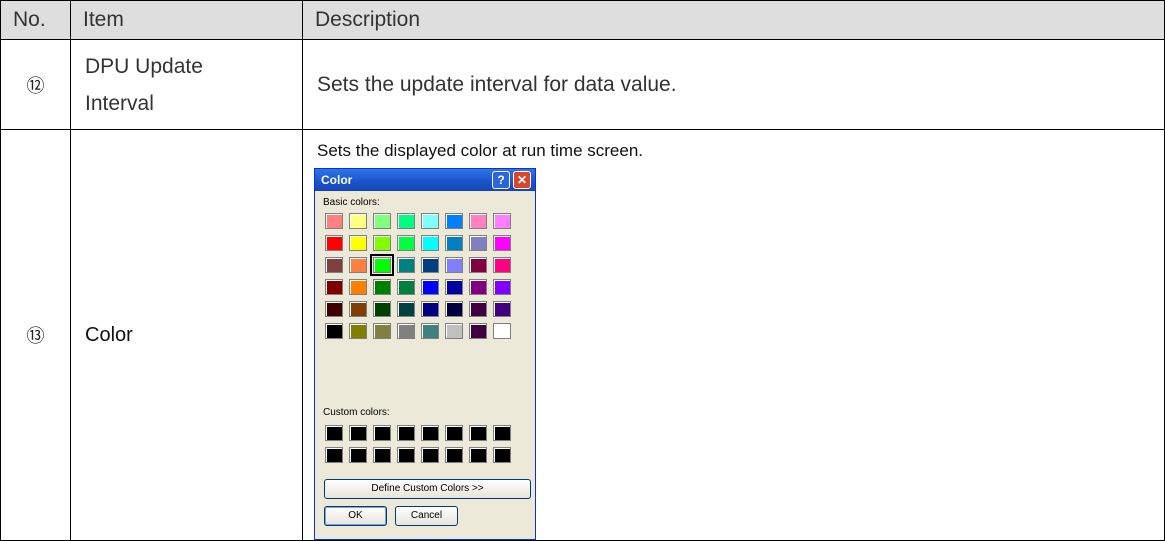 The image size is (1165, 541). What do you see at coordinates (425, 180) in the screenshot?
I see `dialog-titlebar: Color ? ✕` at bounding box center [425, 180].